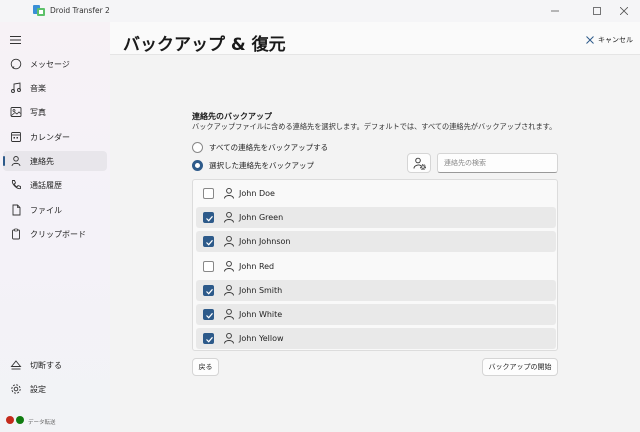 The image size is (640, 432). Describe the element at coordinates (38, 389) in the screenshot. I see `sidebar-item-label: 設定` at that location.